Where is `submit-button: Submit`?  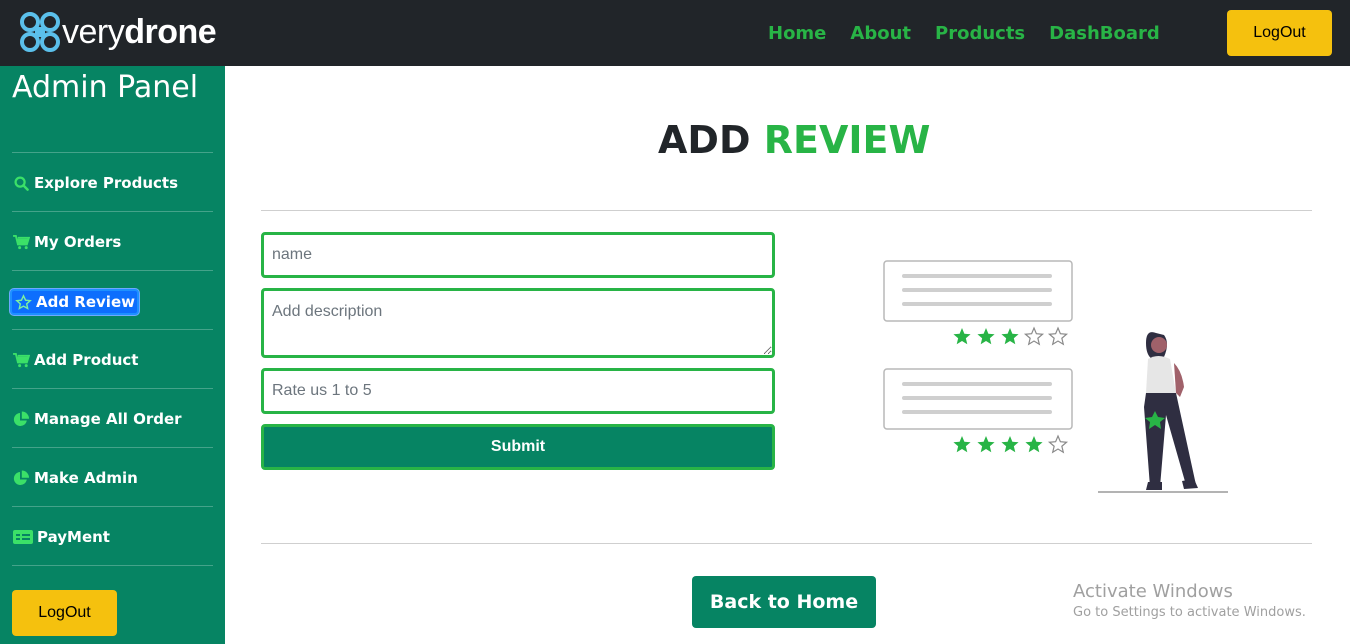
submit-button: Submit is located at coordinates (518, 447).